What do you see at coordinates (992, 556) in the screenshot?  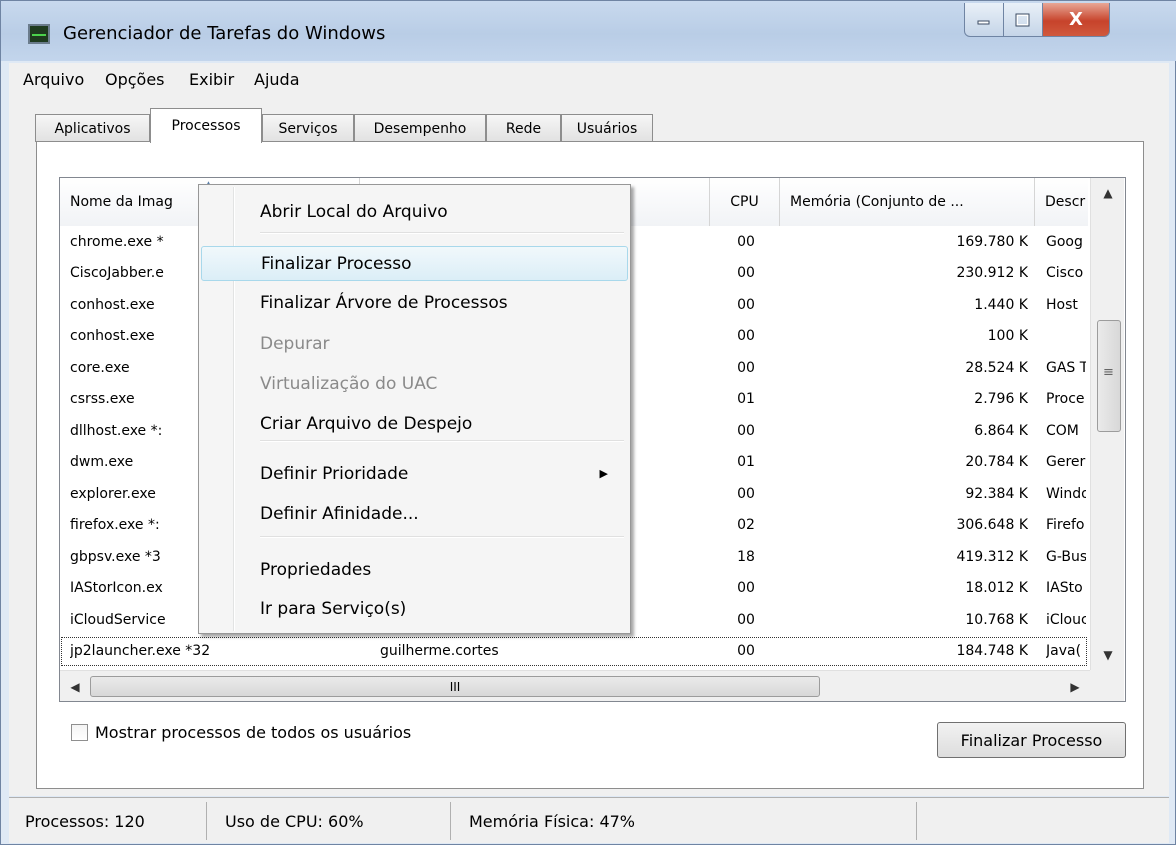 I see `cell-memory: 419.312 K` at bounding box center [992, 556].